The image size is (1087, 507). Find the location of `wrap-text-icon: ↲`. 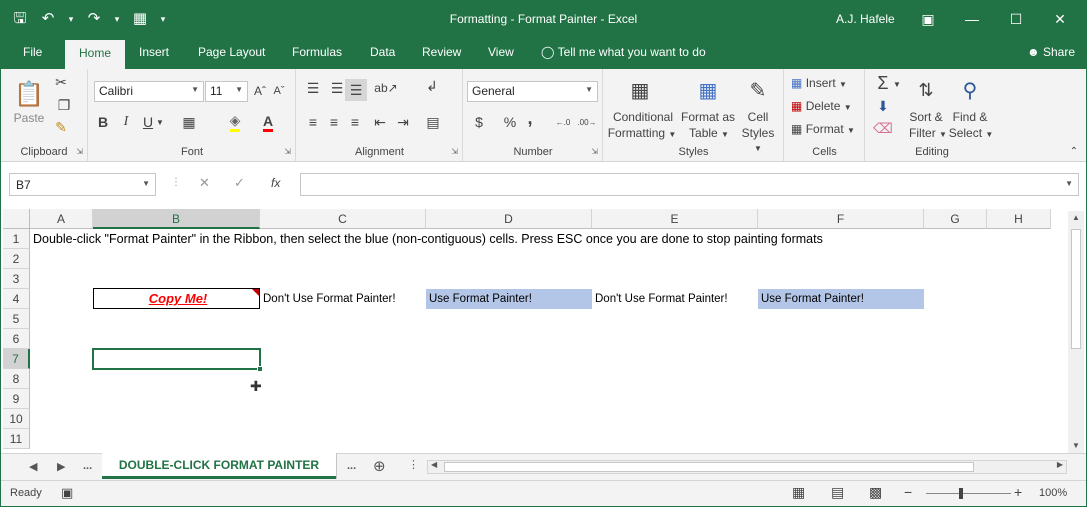

wrap-text-icon: ↲ is located at coordinates (432, 86).